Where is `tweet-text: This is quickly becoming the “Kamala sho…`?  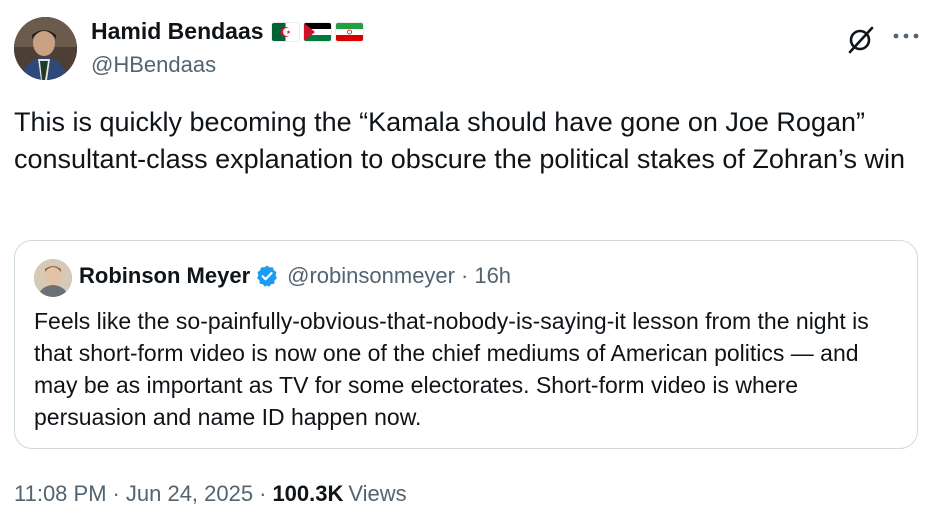
tweet-text: This is quickly becoming the “Kamala sho… is located at coordinates (459, 140).